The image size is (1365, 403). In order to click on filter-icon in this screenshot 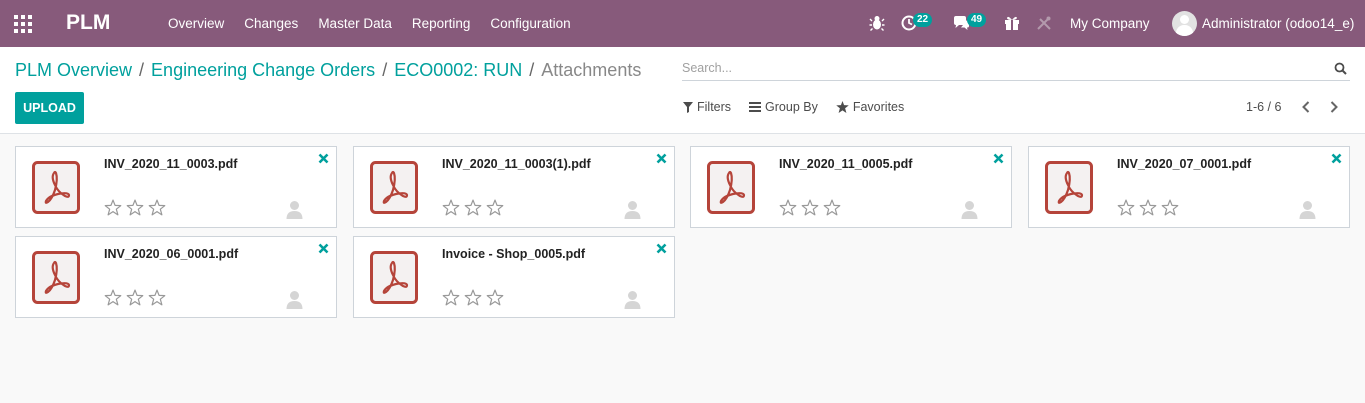, I will do `click(688, 107)`.